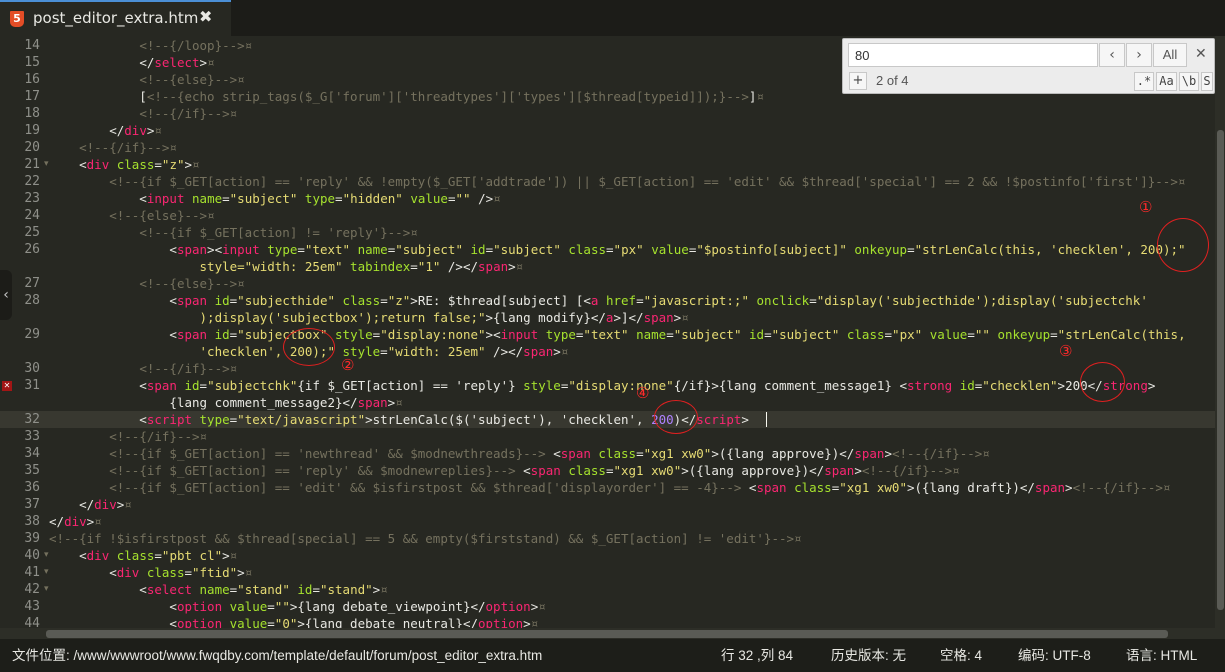 The width and height of the screenshot is (1225, 672). Describe the element at coordinates (630, 232) in the screenshot. I see `code-line: <!--{if $_GET[action] != 'reply'}-->¤` at that location.